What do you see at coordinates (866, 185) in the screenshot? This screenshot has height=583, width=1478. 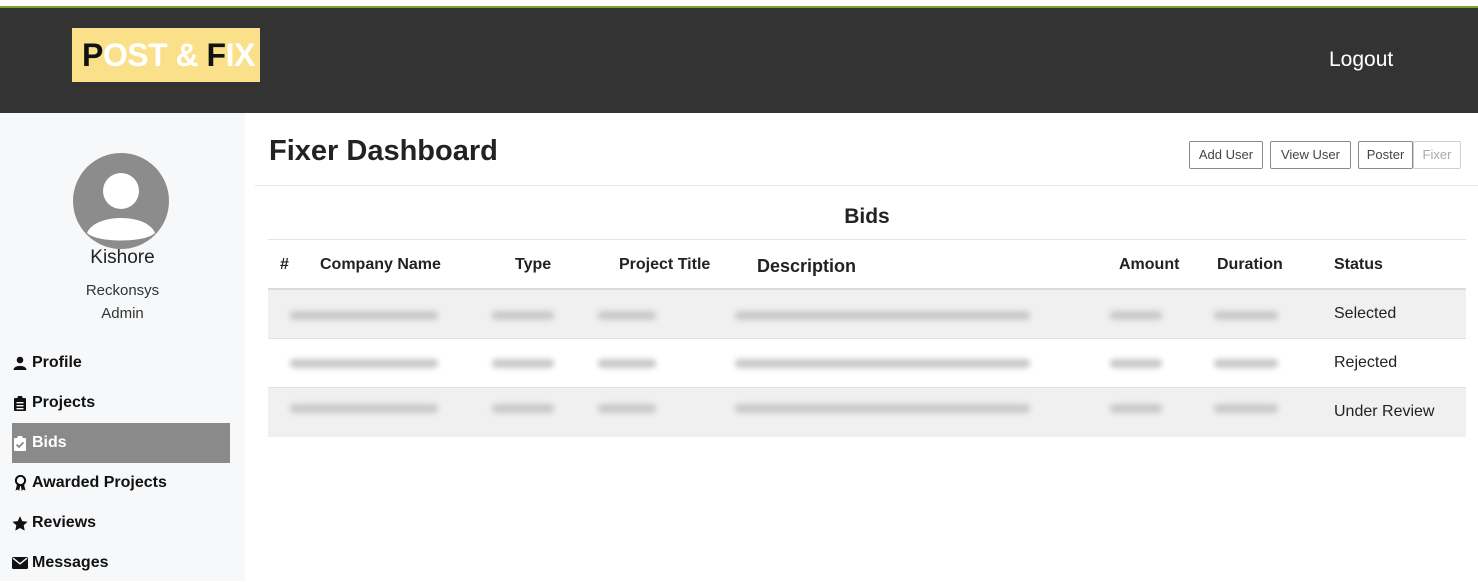 I see `title-divider` at bounding box center [866, 185].